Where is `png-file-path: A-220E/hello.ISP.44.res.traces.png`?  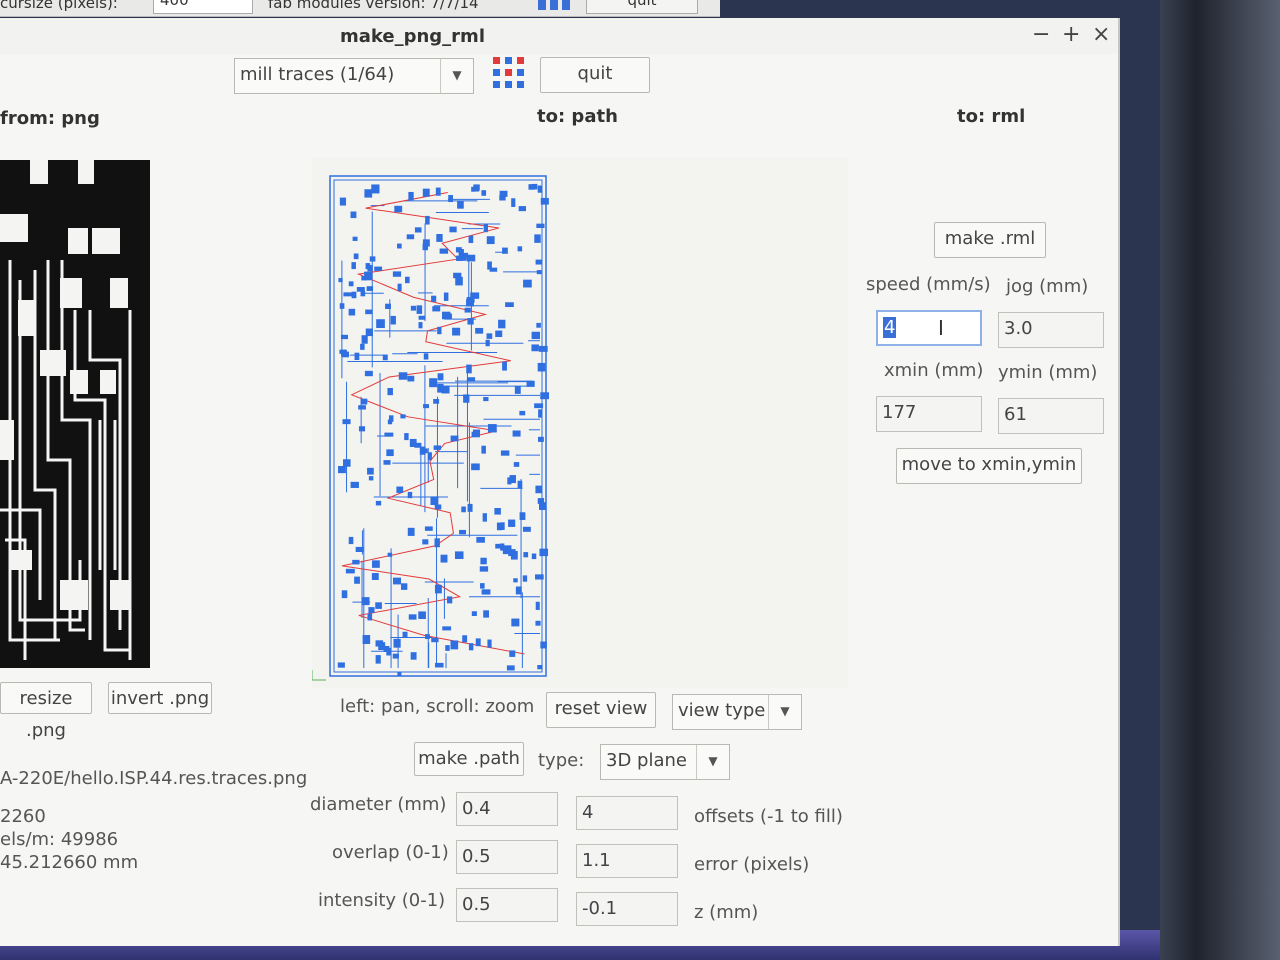 png-file-path: A-220E/hello.ISP.44.res.traces.png is located at coordinates (154, 778).